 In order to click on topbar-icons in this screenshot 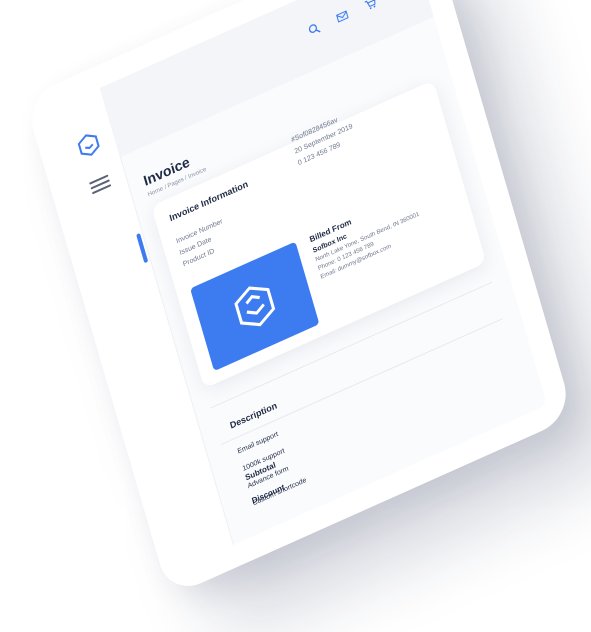, I will do `click(356, 20)`.